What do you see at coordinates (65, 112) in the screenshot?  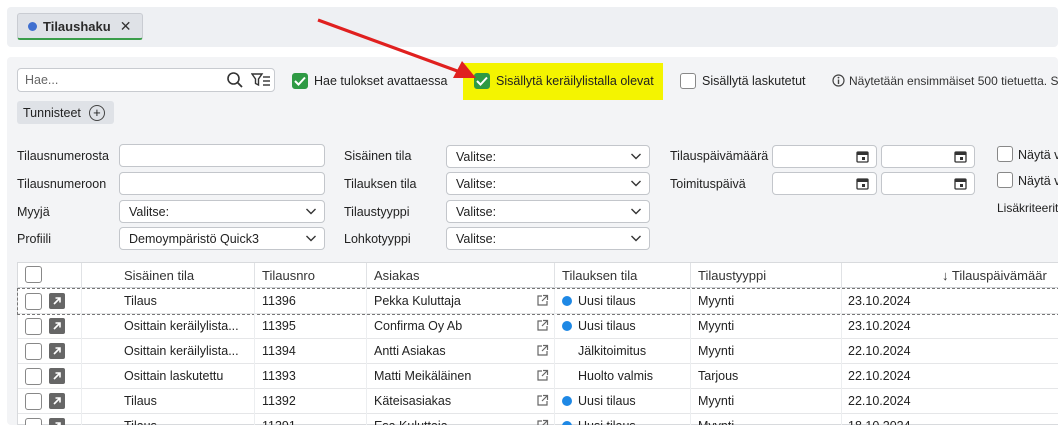 I see `tags-chip: Tunnisteet +` at bounding box center [65, 112].